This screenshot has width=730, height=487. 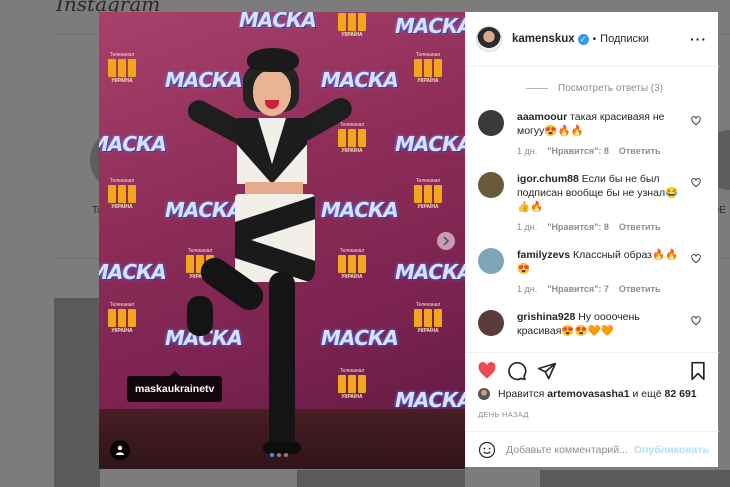 What do you see at coordinates (543, 255) in the screenshot?
I see `commenter-username: familyzevs` at bounding box center [543, 255].